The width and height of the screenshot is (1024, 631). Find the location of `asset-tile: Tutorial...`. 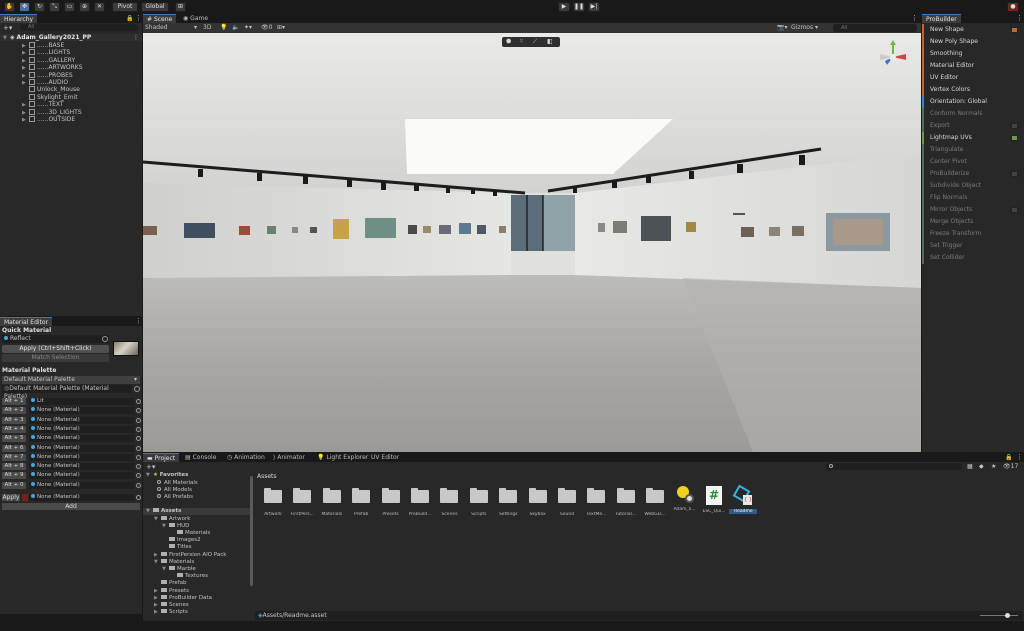

asset-tile: Tutorial... is located at coordinates (626, 503).